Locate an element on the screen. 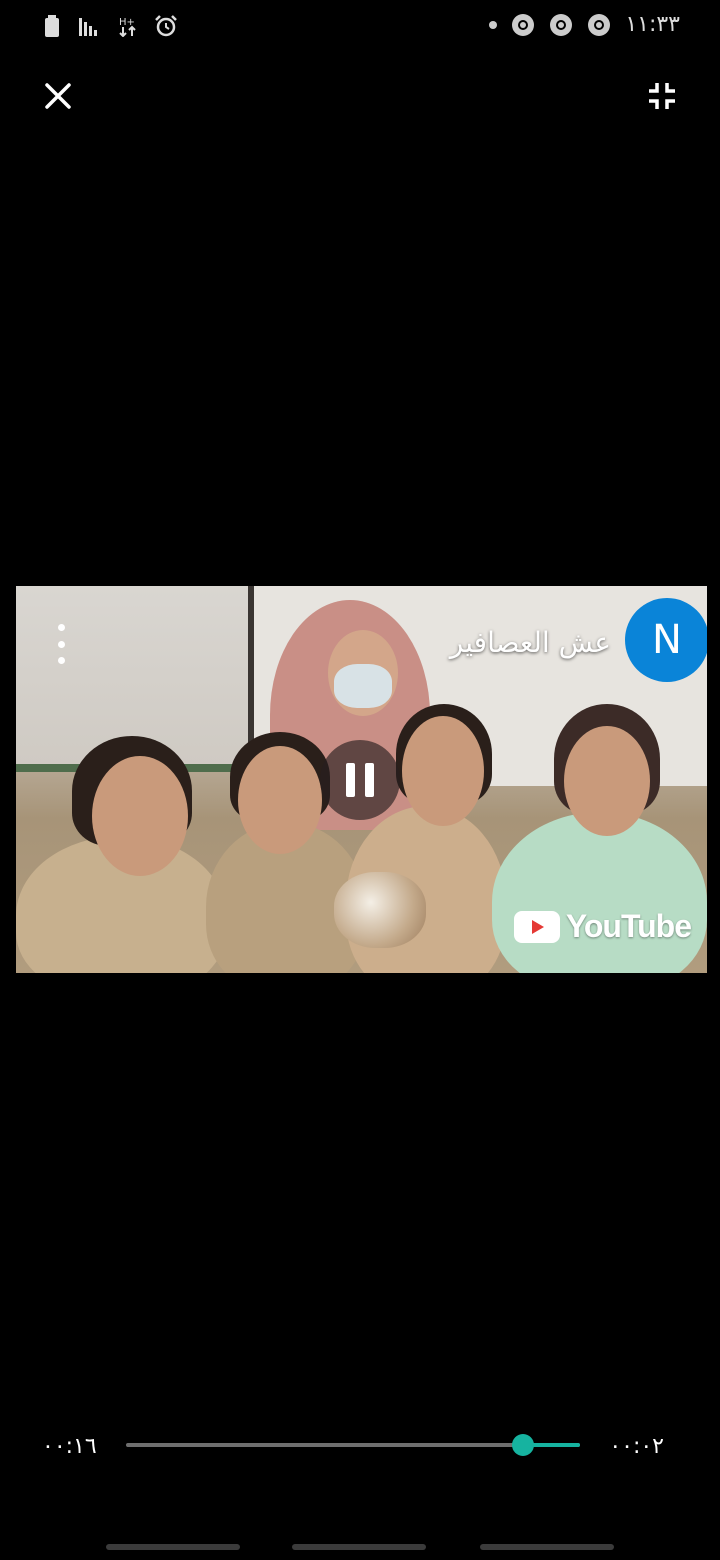  close-button is located at coordinates (58, 96).